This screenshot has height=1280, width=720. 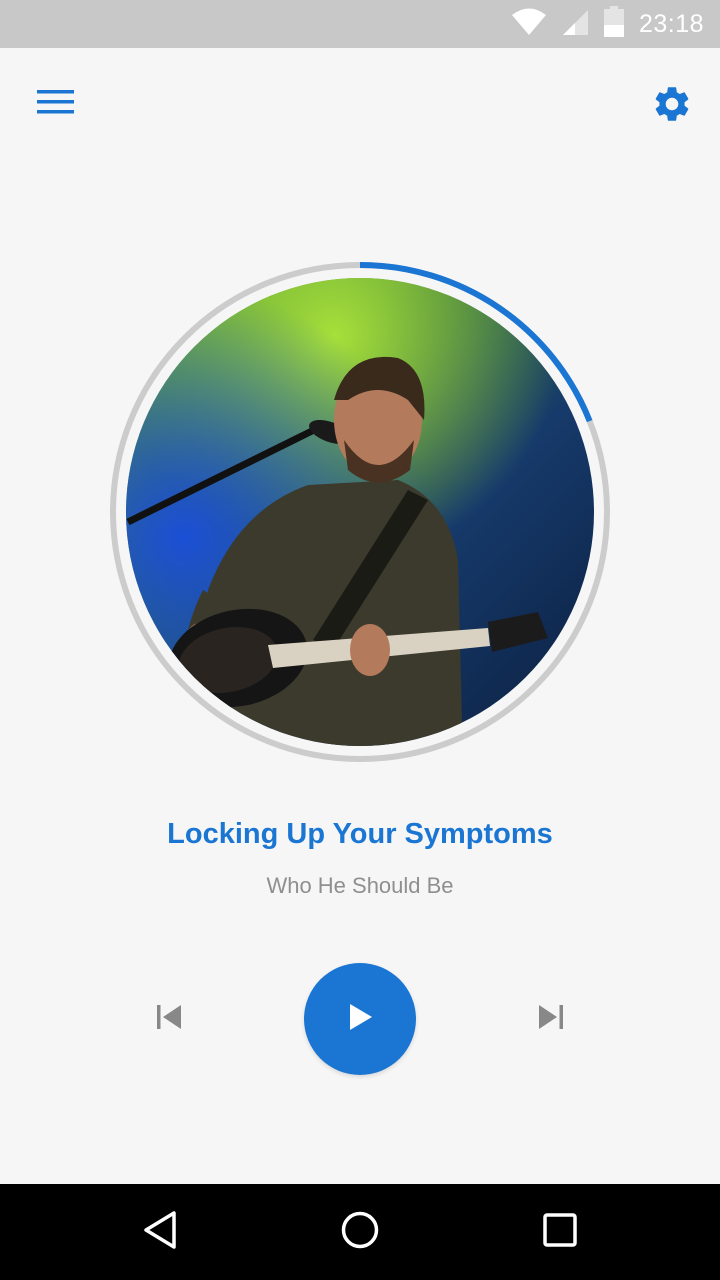 I want to click on gear-icon, so click(x=672, y=106).